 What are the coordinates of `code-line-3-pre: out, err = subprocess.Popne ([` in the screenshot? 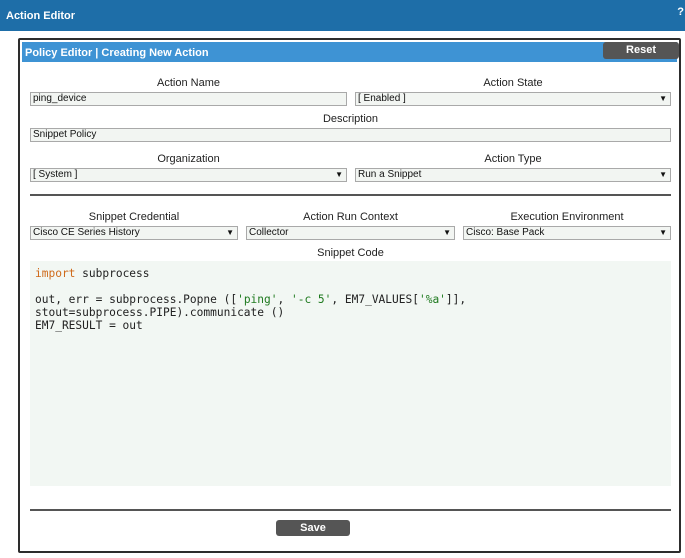 It's located at (136, 299).